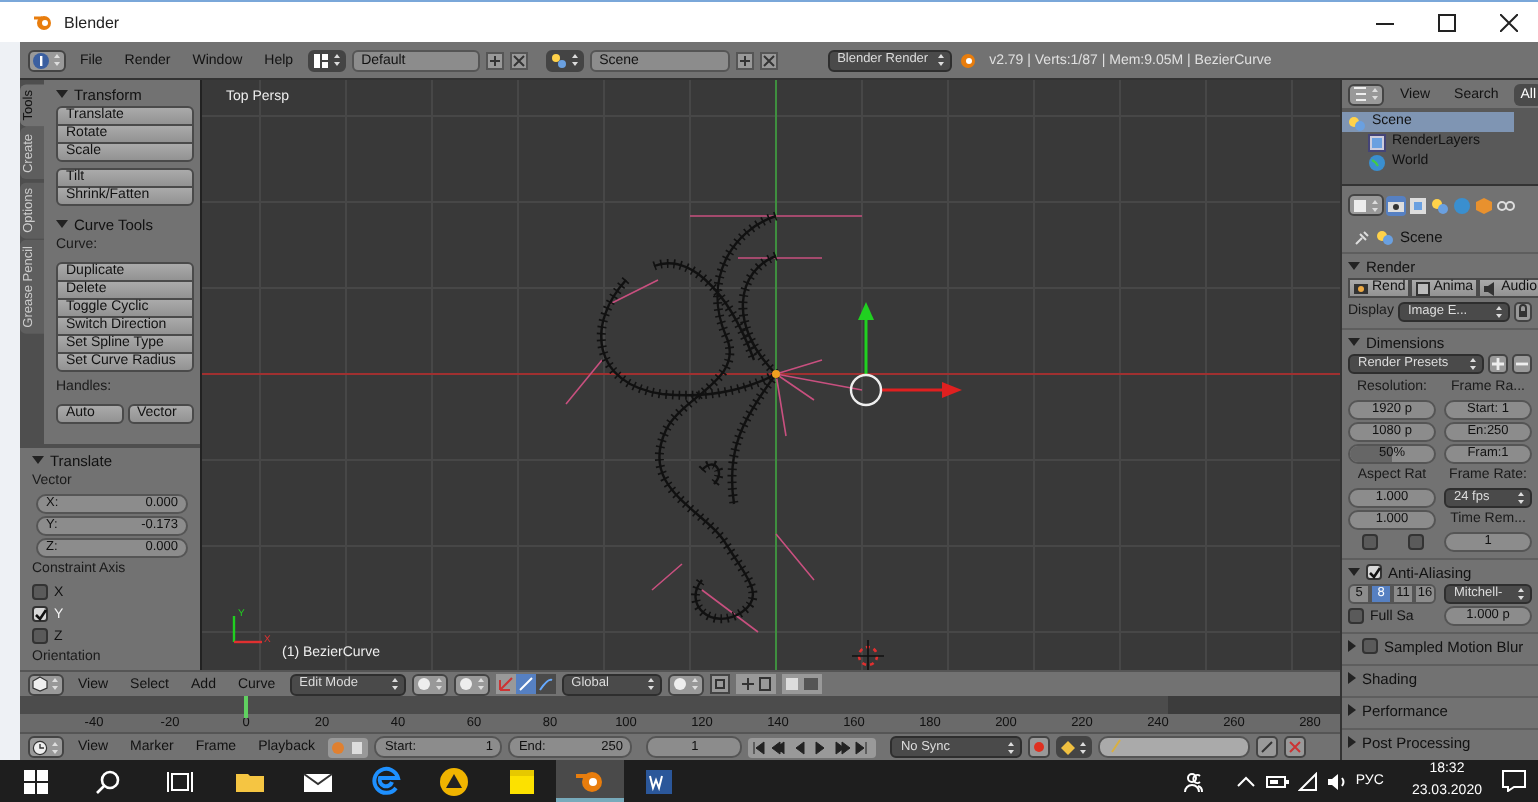 The height and width of the screenshot is (802, 1538). I want to click on keyframe-icon, so click(1116, 746).